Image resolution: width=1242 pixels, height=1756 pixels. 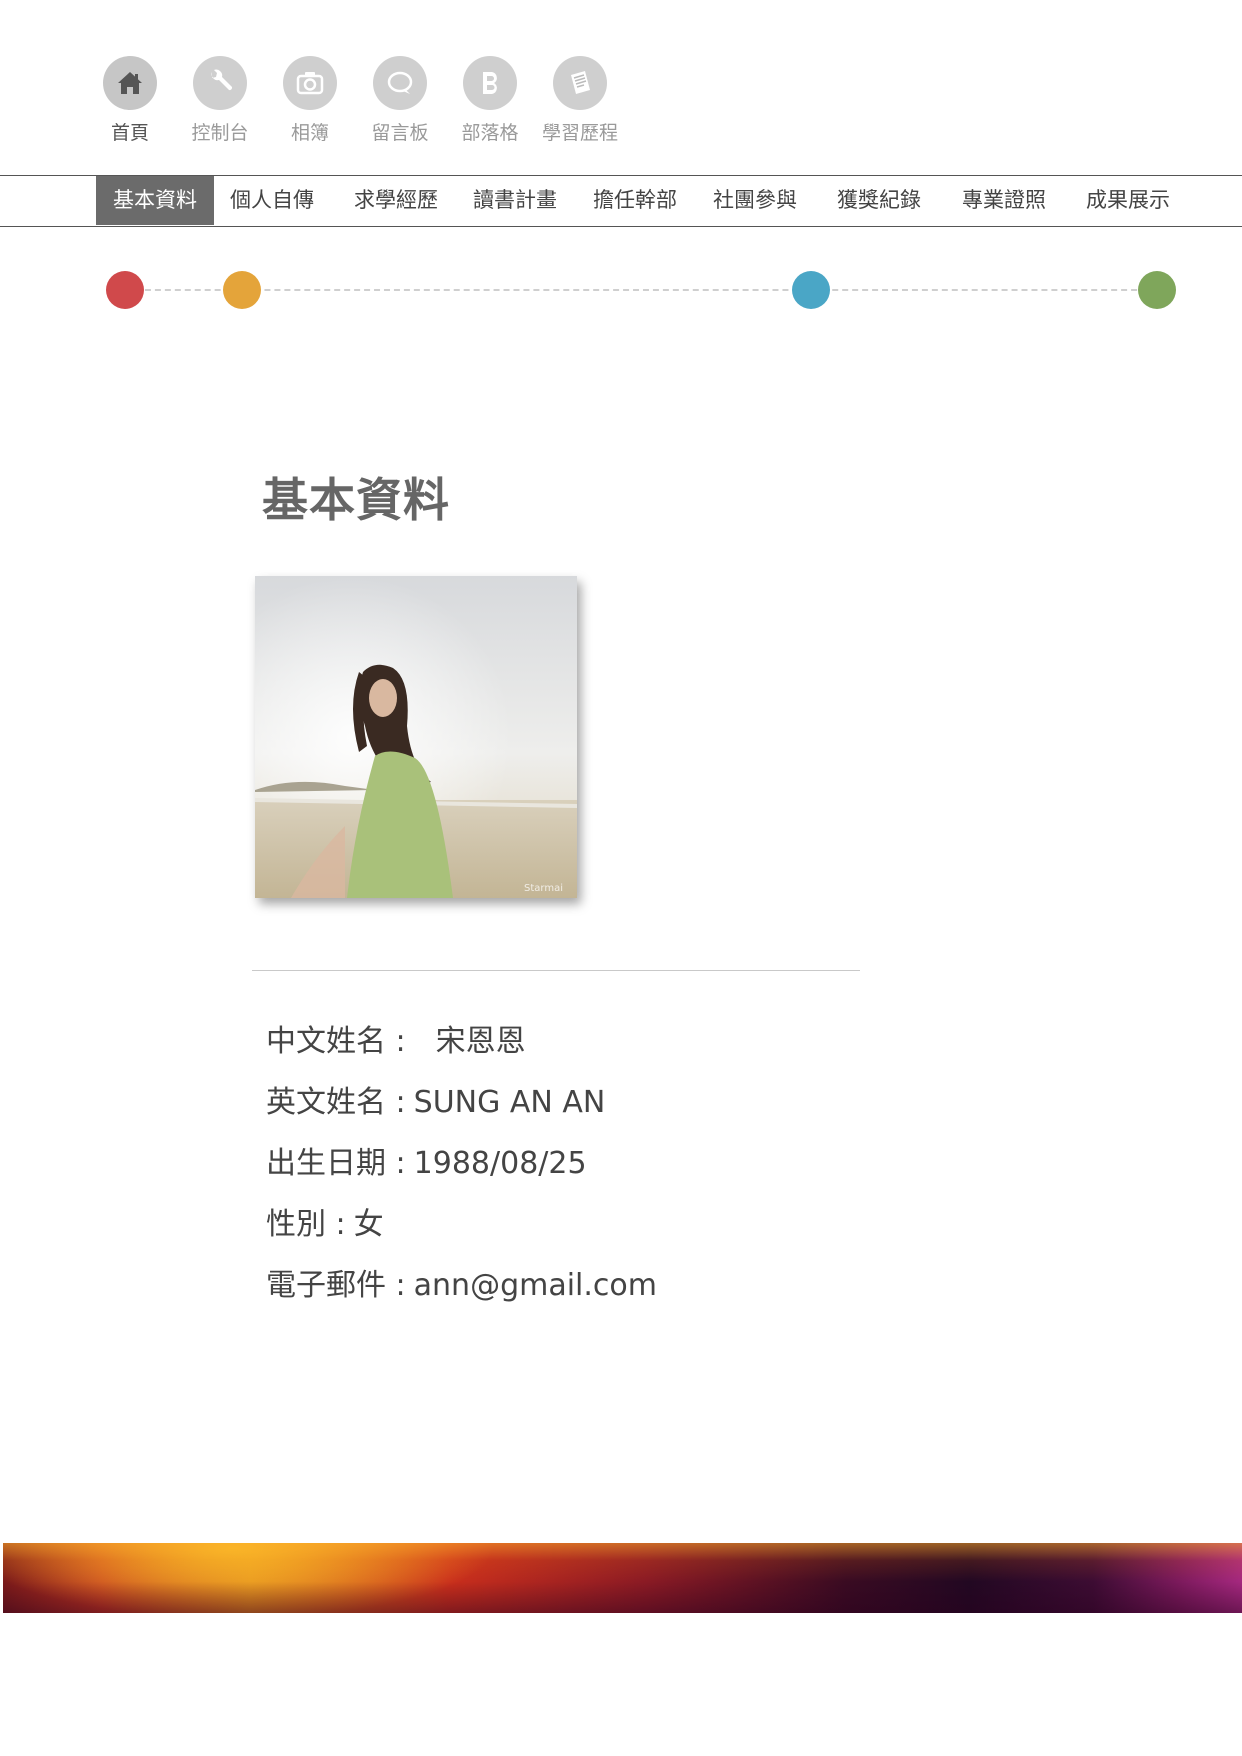 I want to click on timeline-dot-blue, so click(x=811, y=290).